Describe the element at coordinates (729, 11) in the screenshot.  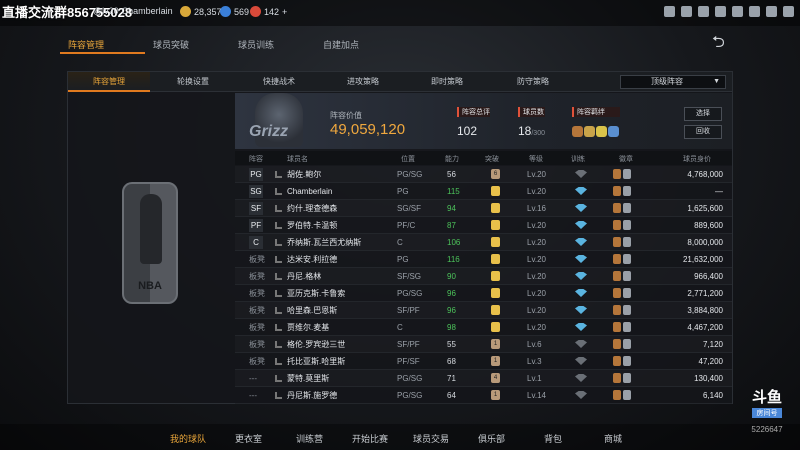
I see `top-icons` at that location.